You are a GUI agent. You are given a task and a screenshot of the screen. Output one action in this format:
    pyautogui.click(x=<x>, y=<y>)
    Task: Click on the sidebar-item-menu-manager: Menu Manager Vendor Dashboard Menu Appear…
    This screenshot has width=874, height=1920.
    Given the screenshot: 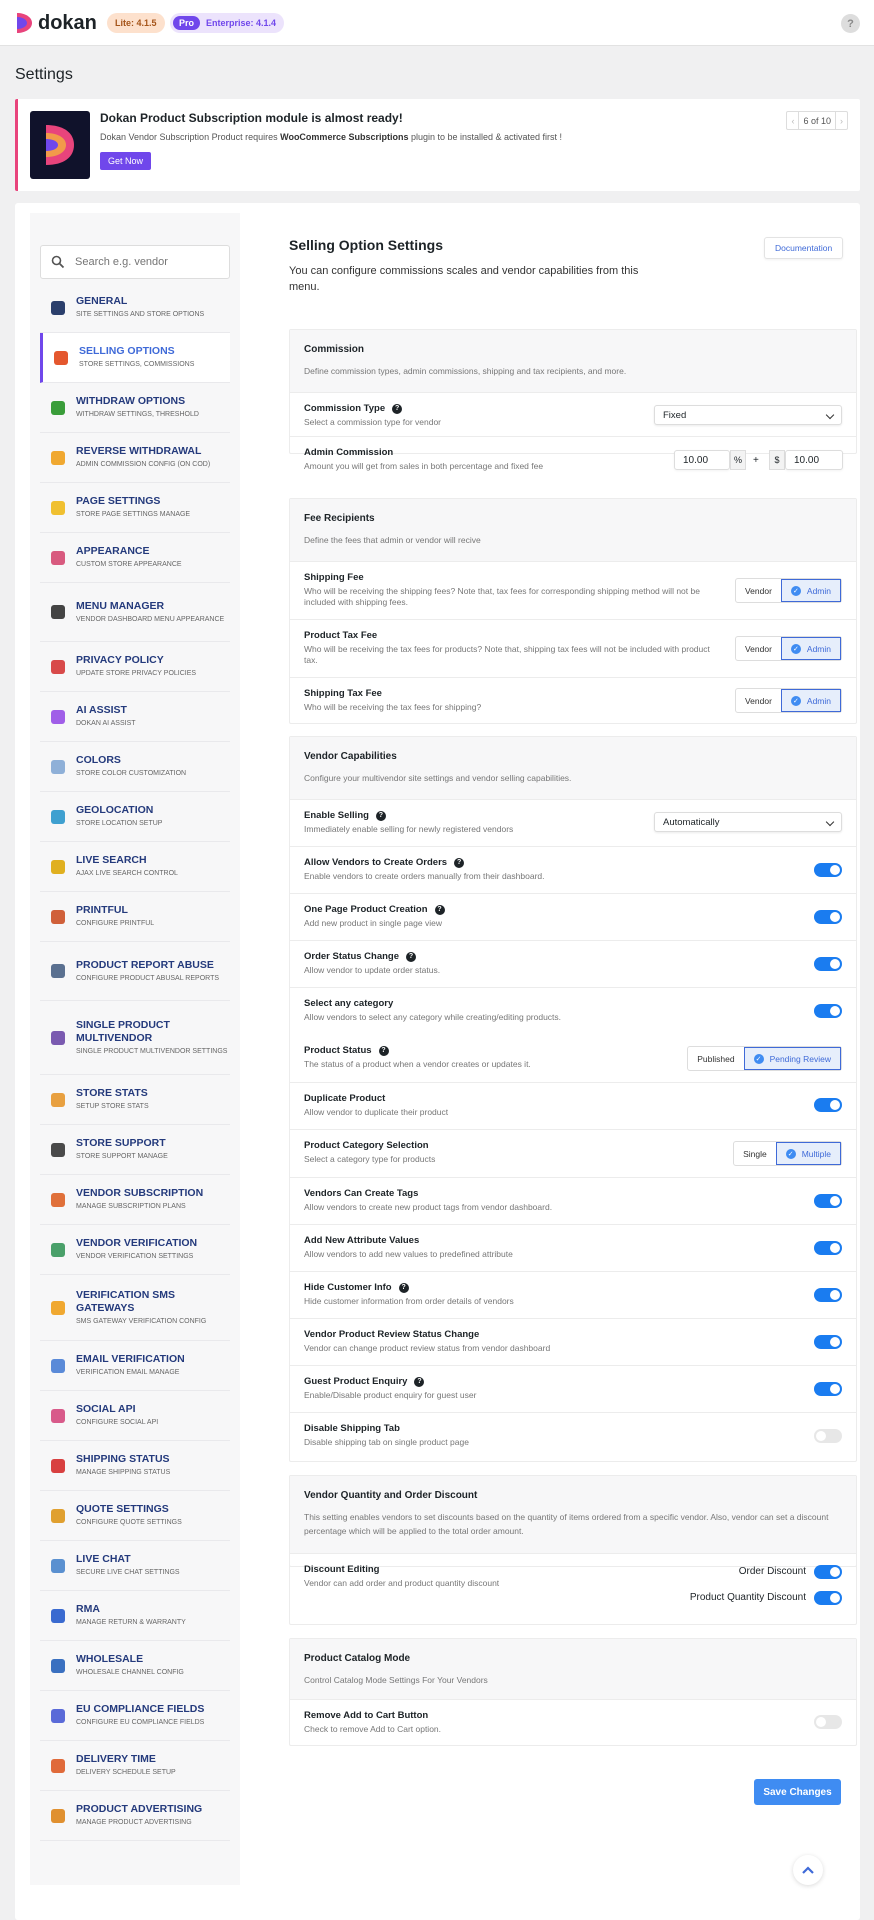 What is the action you would take?
    pyautogui.click(x=135, y=612)
    